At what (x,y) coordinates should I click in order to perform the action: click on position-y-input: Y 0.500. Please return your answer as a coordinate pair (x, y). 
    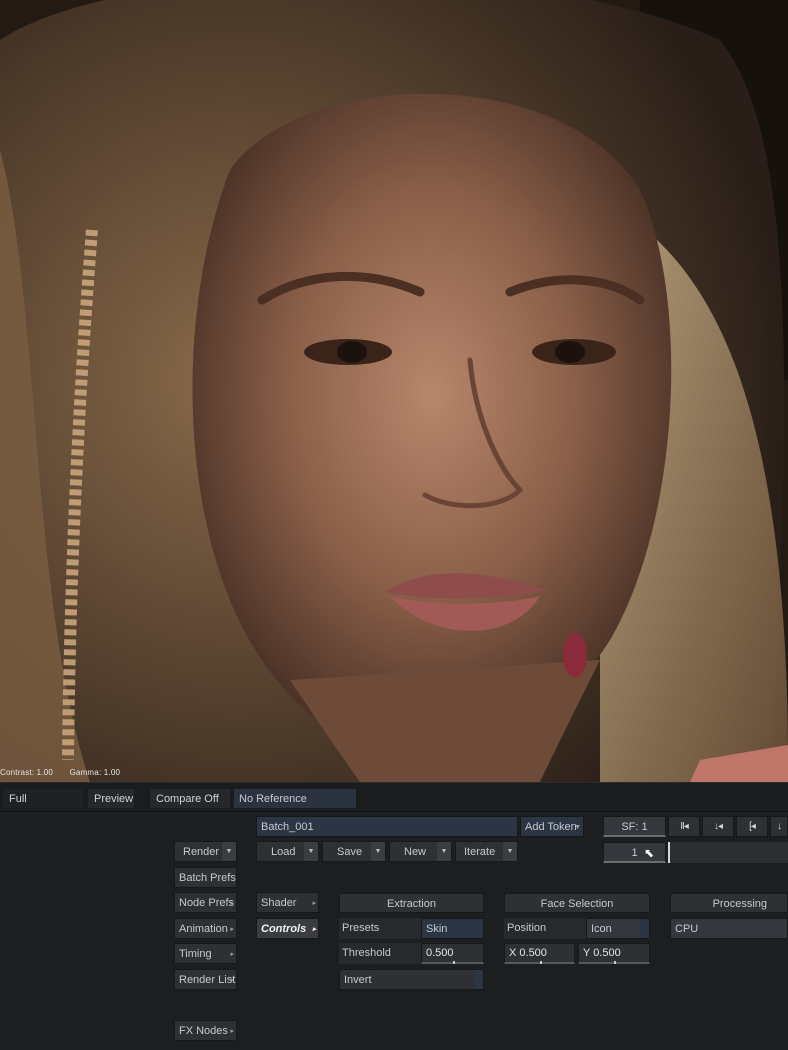
    Looking at the image, I should click on (614, 953).